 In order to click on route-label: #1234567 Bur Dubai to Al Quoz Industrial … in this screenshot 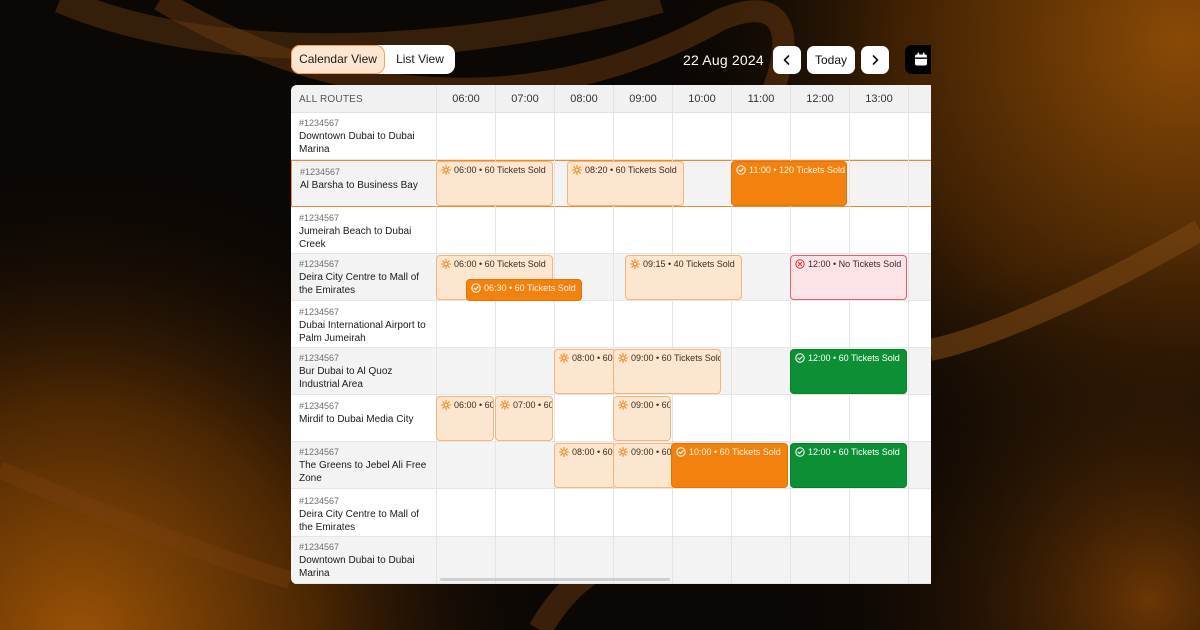, I will do `click(363, 371)`.